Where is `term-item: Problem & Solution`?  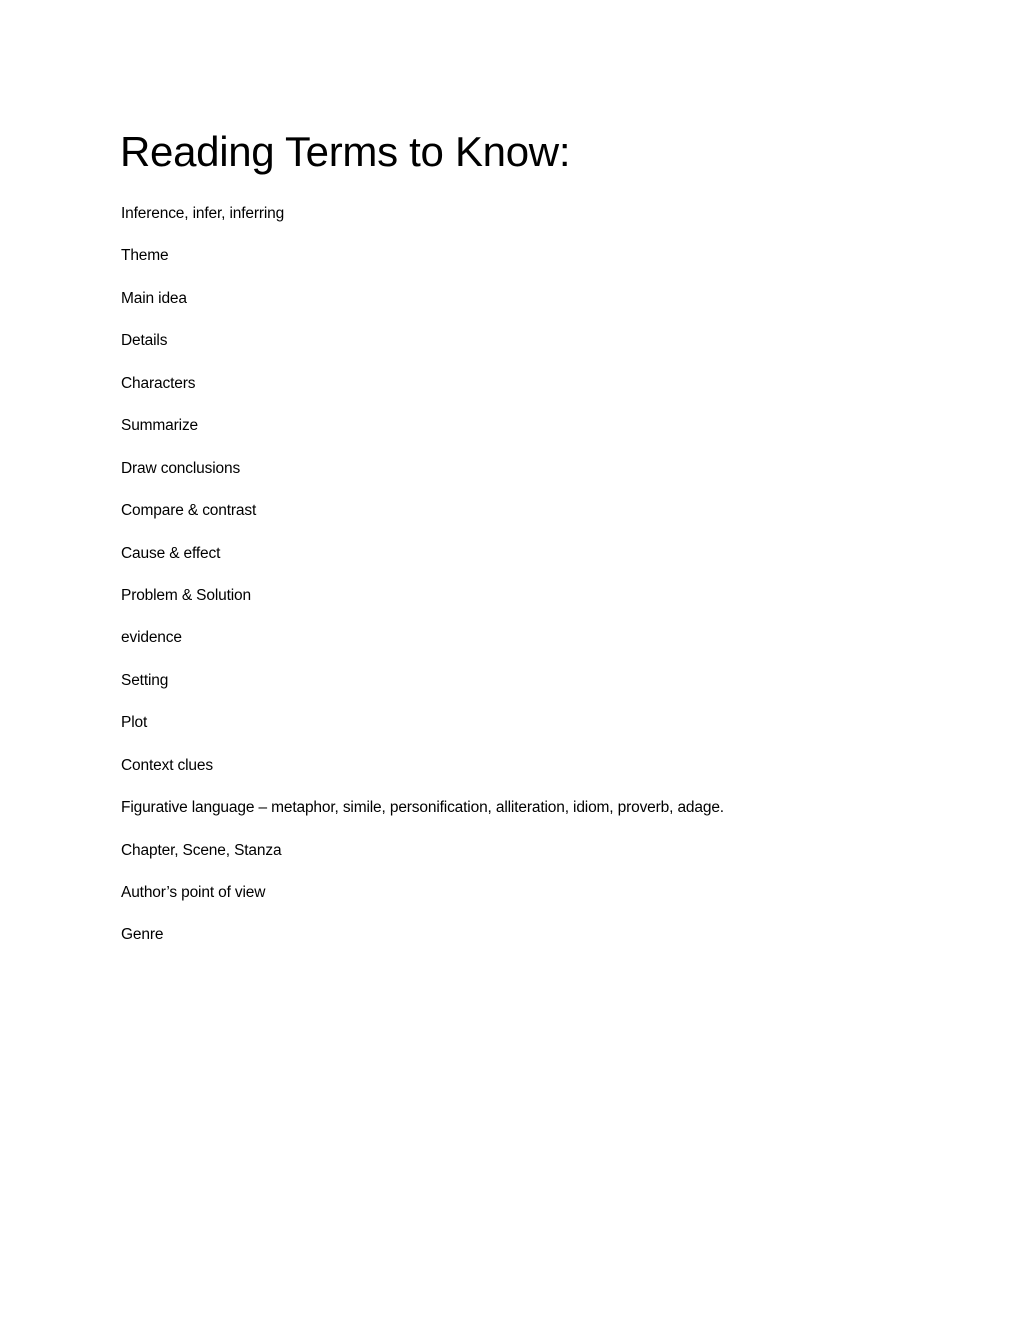
term-item: Problem & Solution is located at coordinates (186, 595).